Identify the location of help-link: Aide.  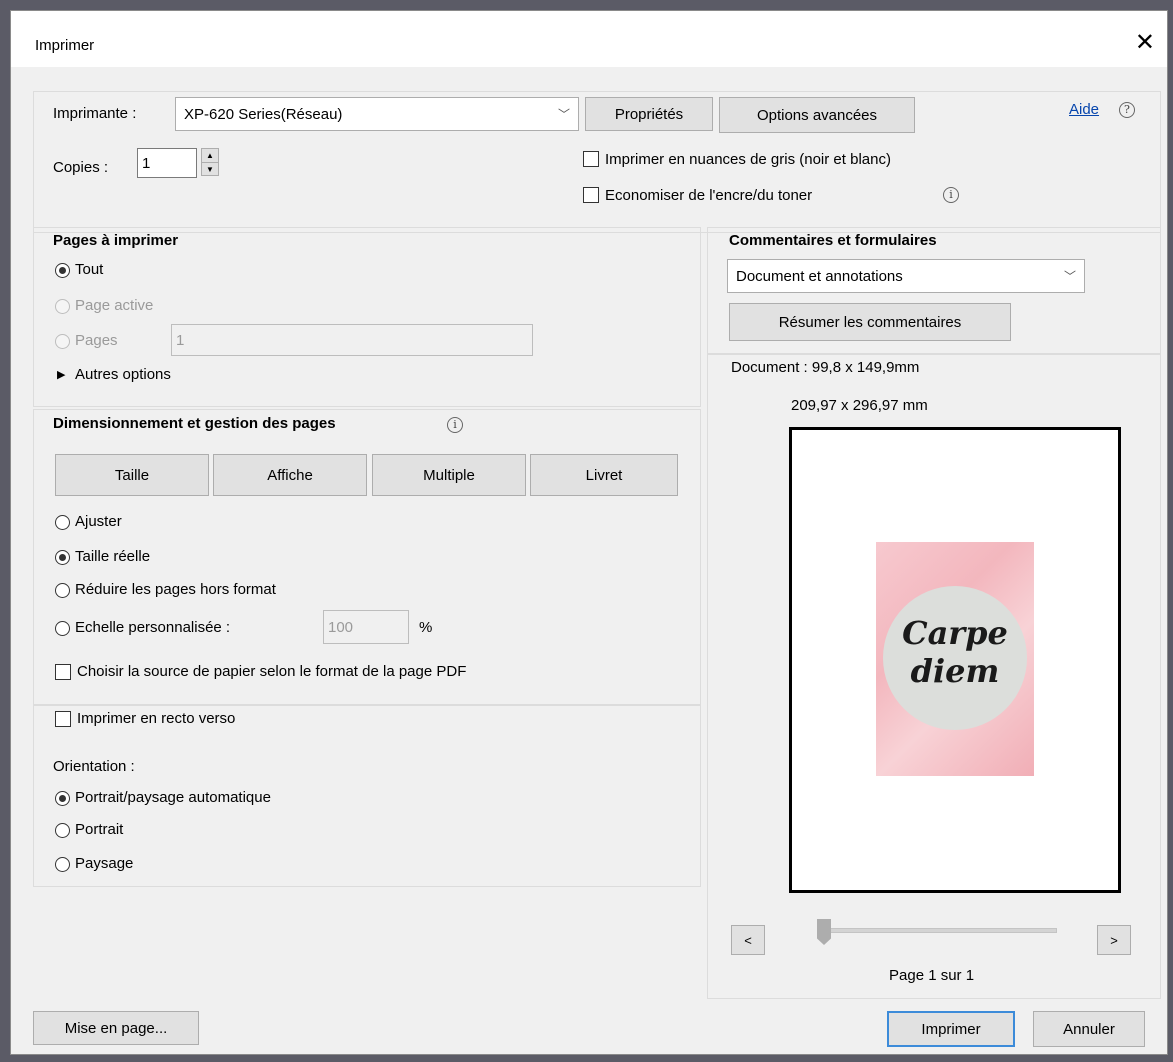
(1084, 109).